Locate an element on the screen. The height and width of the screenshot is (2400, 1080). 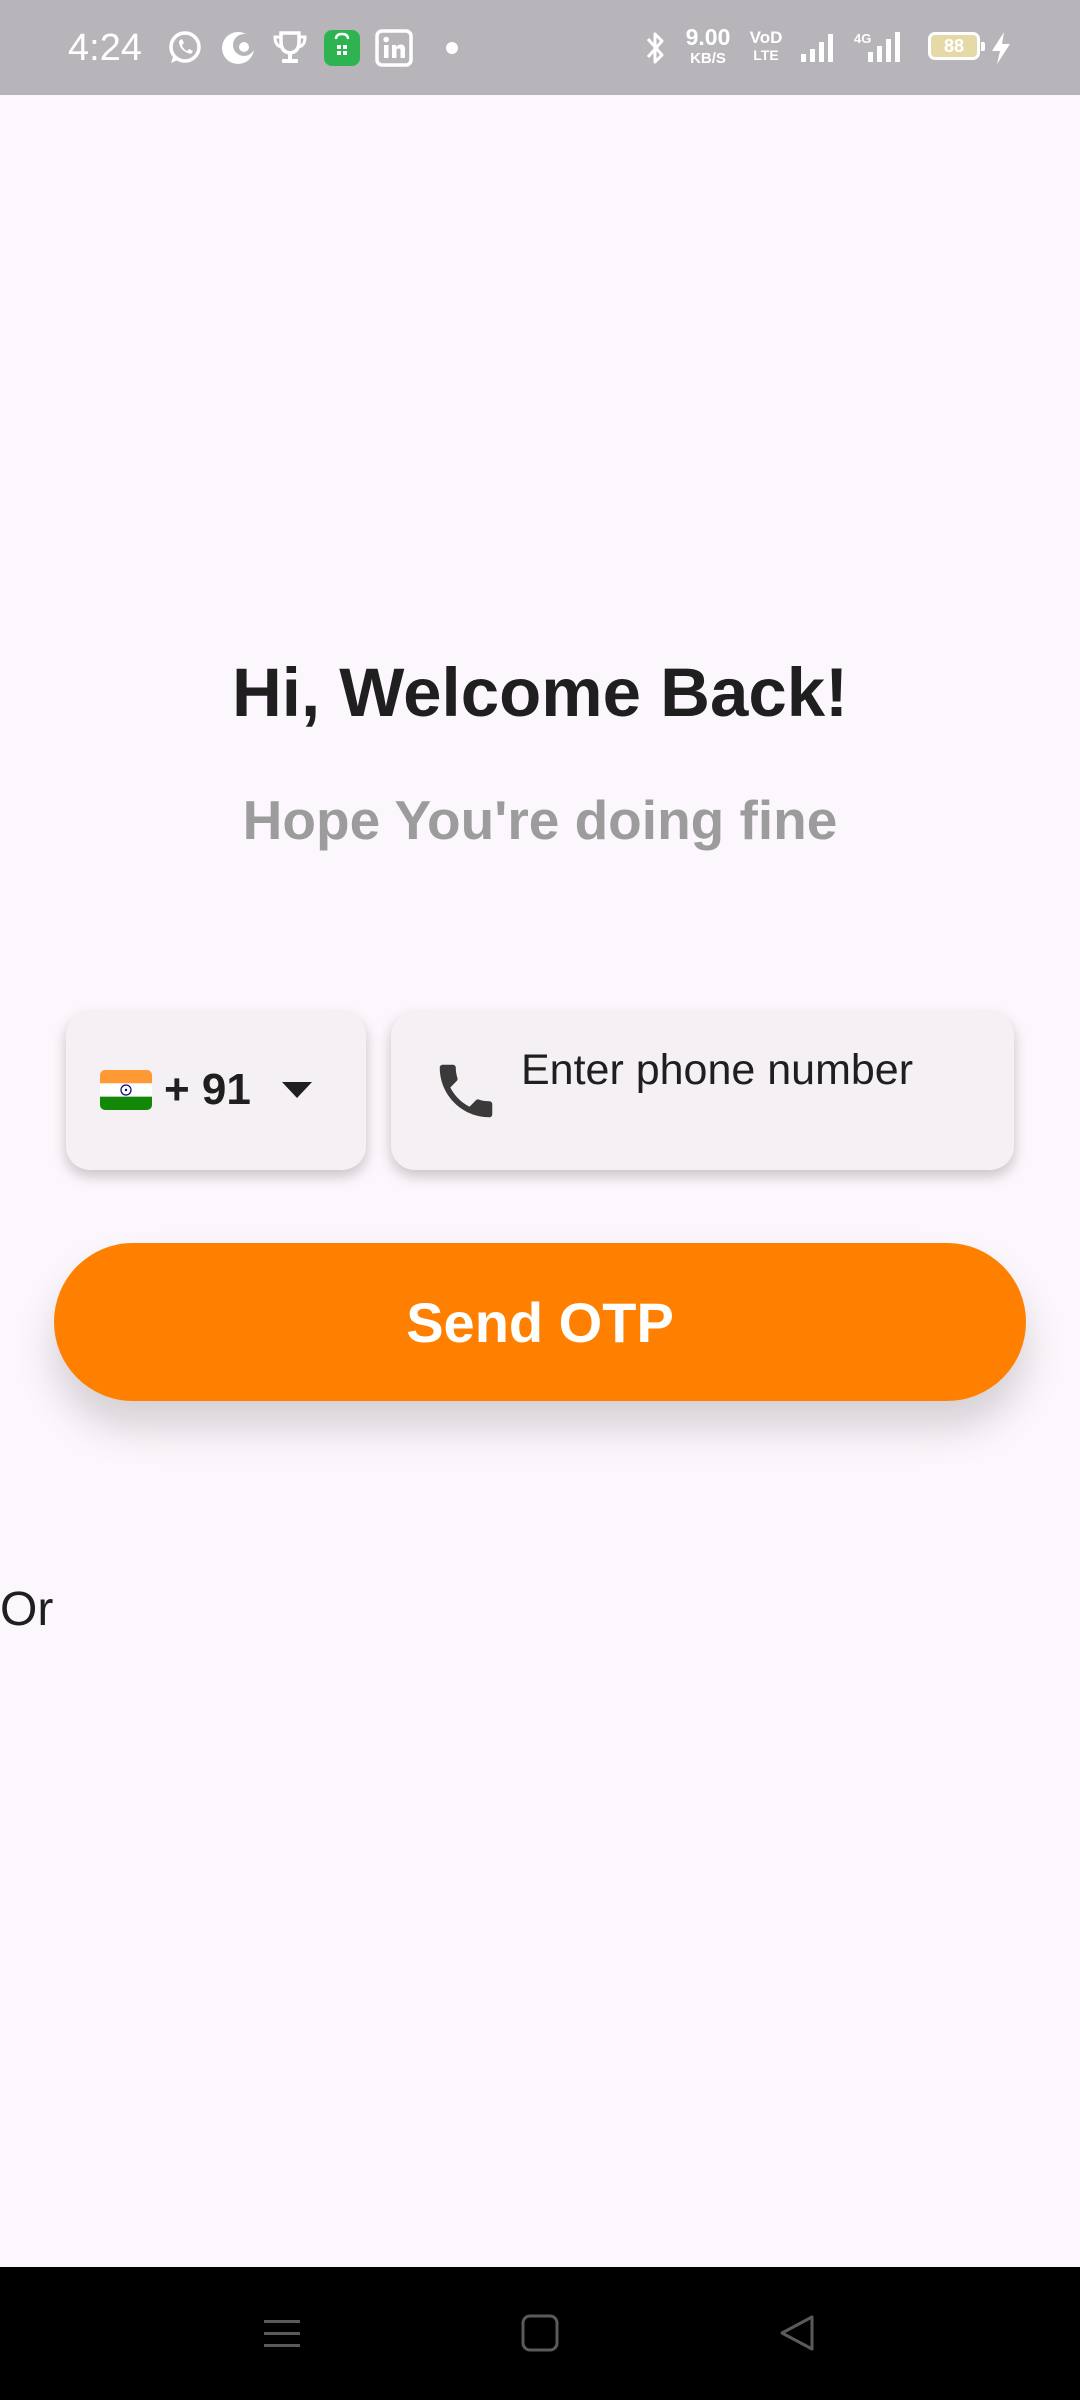
signal-4g-icon: 4G is located at coordinates (878, 48).